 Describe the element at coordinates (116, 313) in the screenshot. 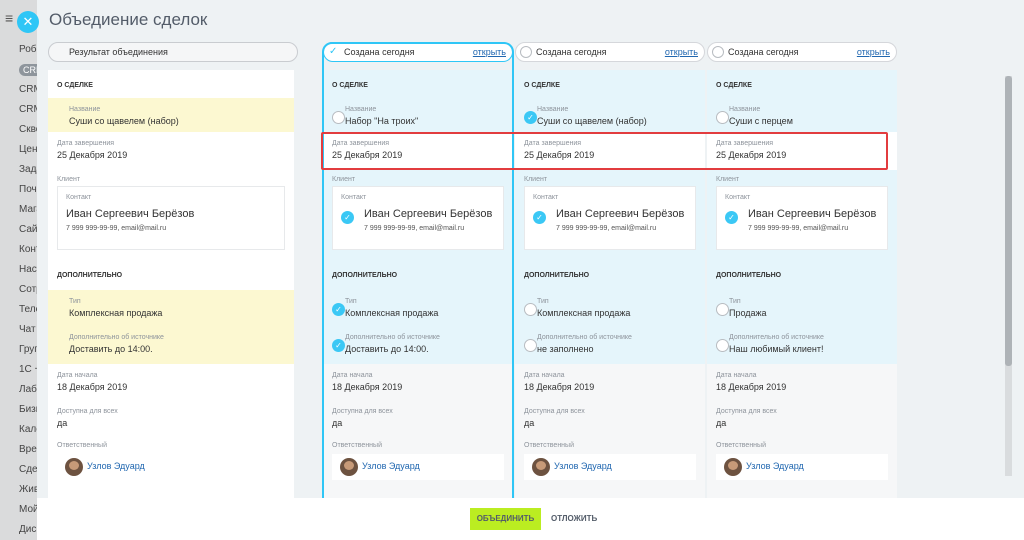

I see `type-value: Комплексная продажа` at that location.